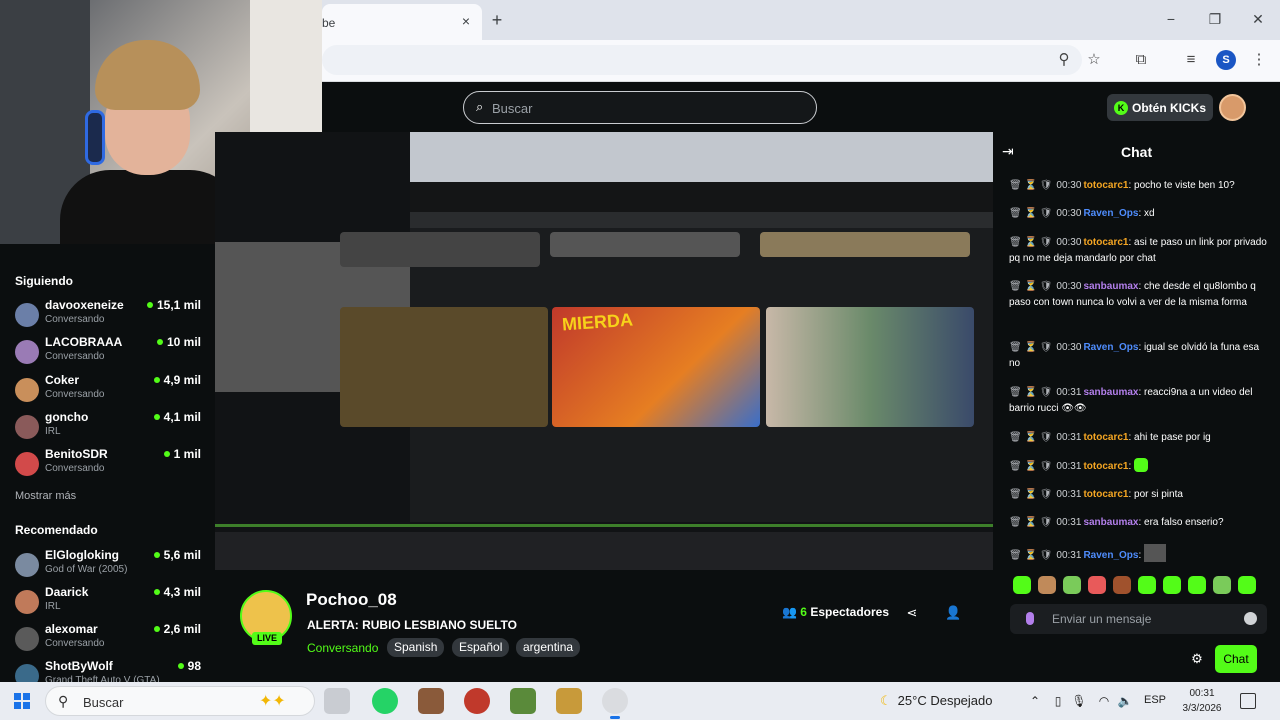  I want to click on follow-user-icon: 👤, so click(953, 613).